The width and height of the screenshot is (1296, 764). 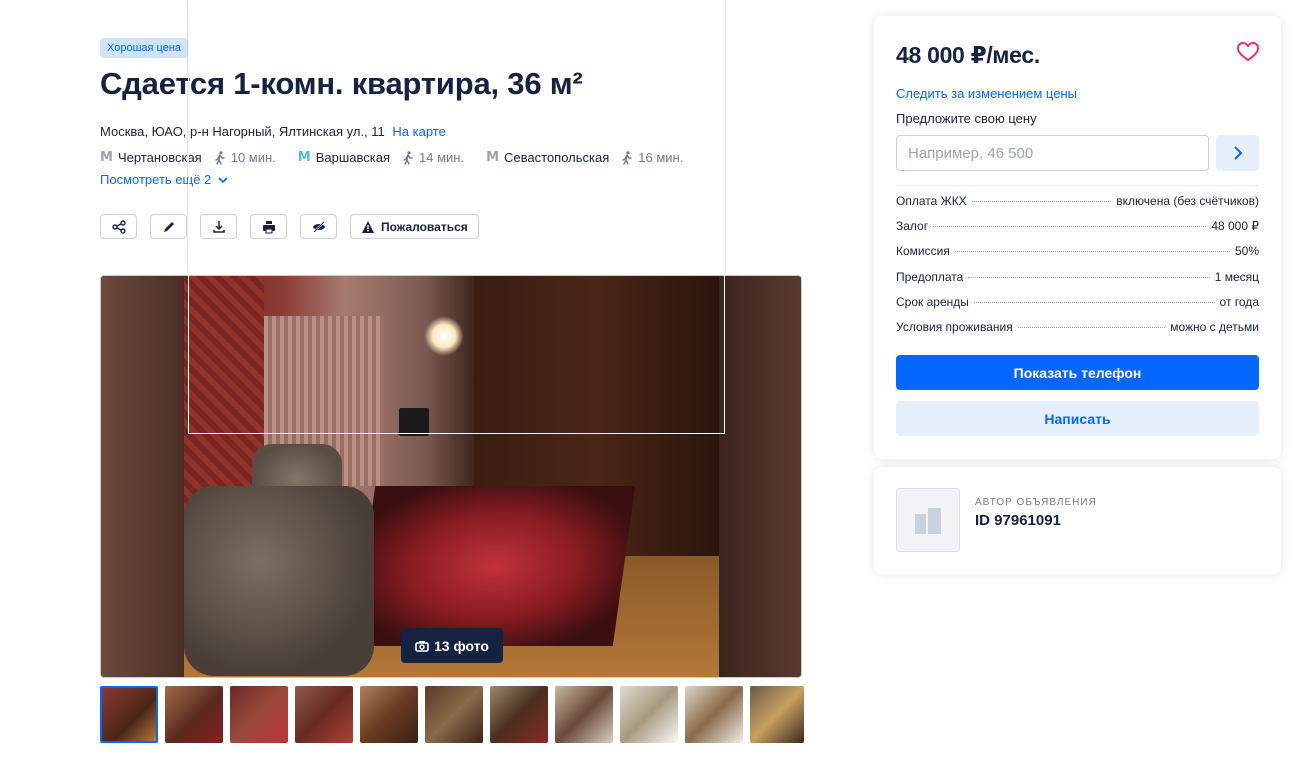 What do you see at coordinates (954, 326) in the screenshot?
I see `term-label: Условия проживания` at bounding box center [954, 326].